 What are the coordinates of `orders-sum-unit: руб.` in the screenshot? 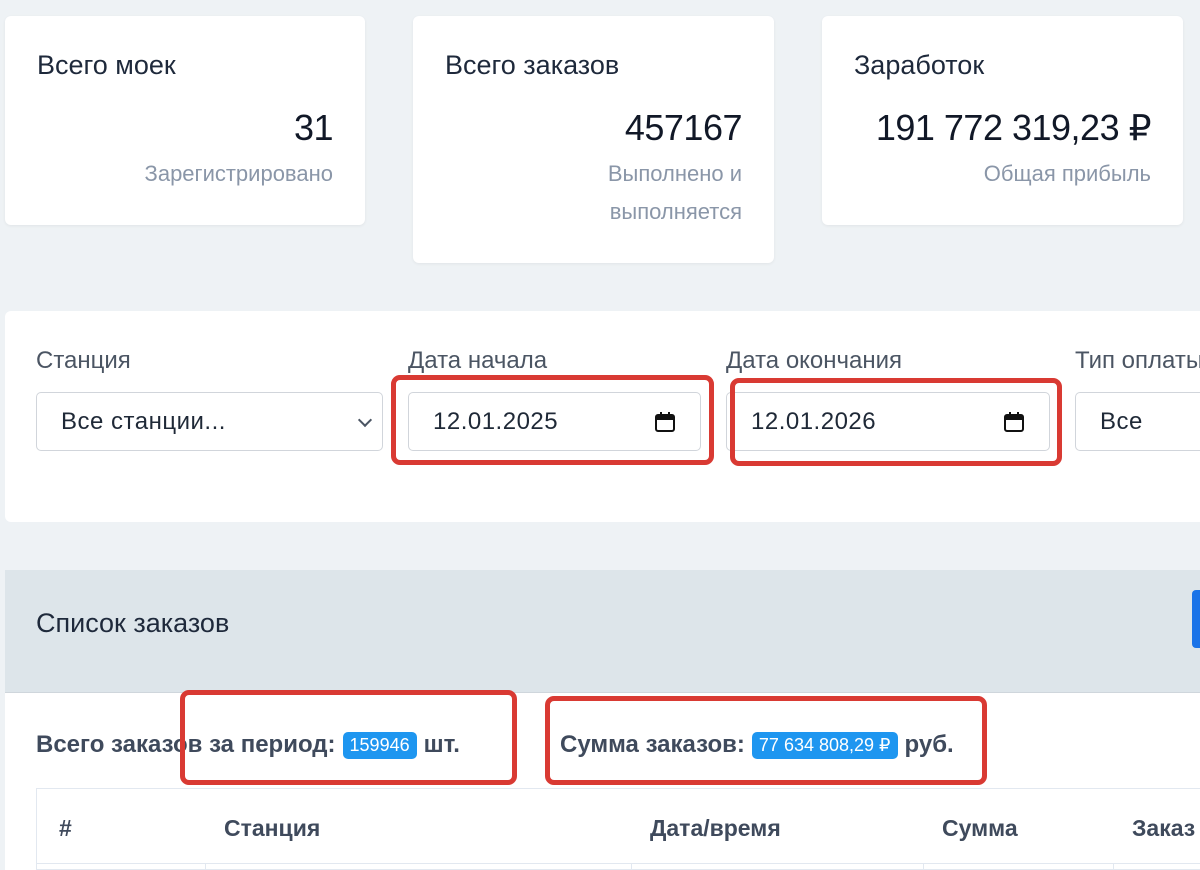 It's located at (929, 744).